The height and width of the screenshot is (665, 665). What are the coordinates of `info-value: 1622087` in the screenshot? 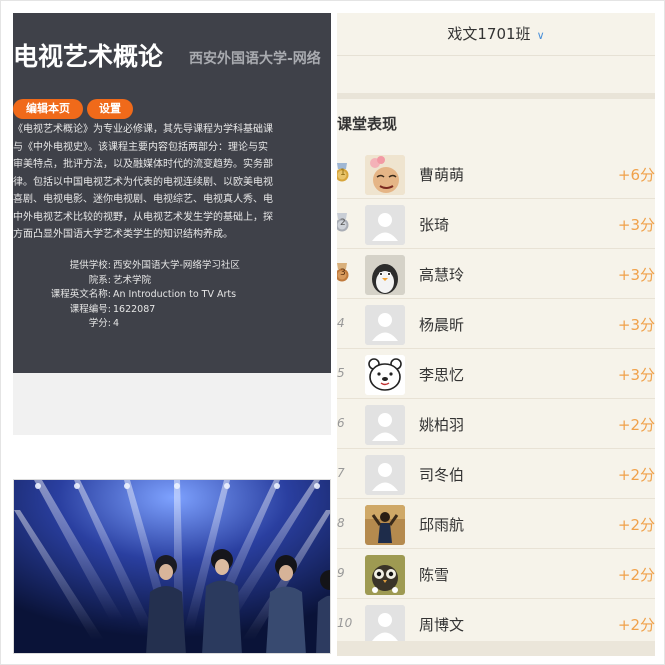 It's located at (134, 309).